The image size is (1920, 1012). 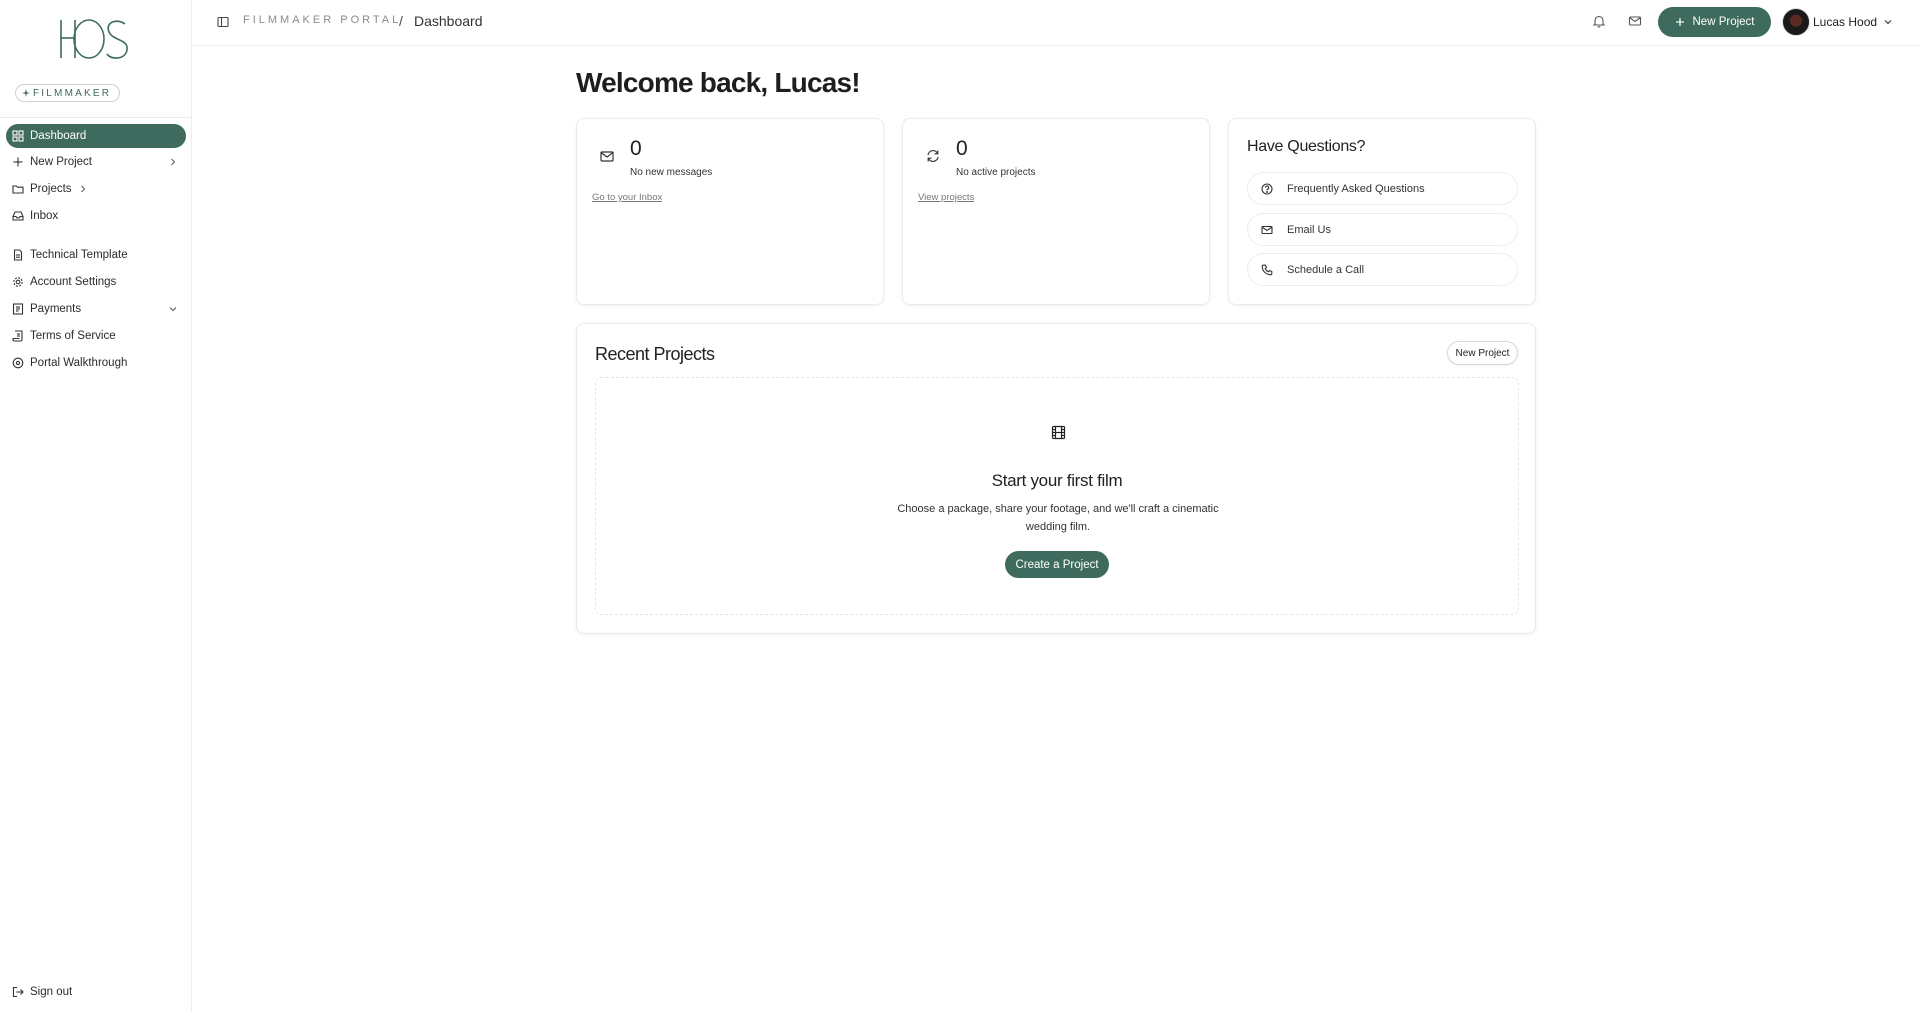 What do you see at coordinates (1845, 22) in the screenshot?
I see `user-name: Lucas Hood` at bounding box center [1845, 22].